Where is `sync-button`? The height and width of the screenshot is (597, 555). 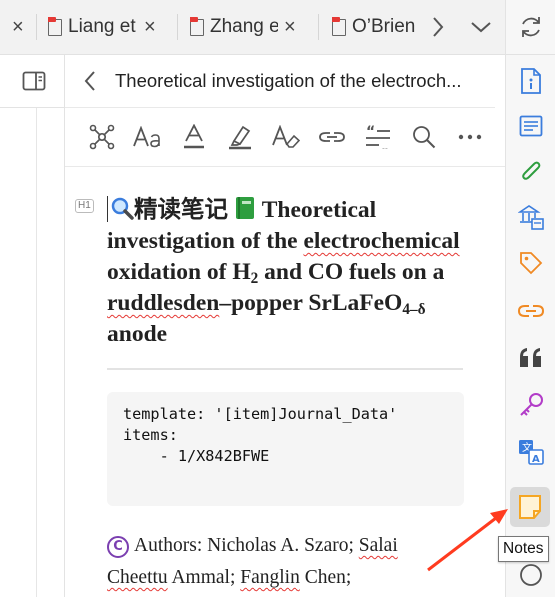 sync-button is located at coordinates (530, 27).